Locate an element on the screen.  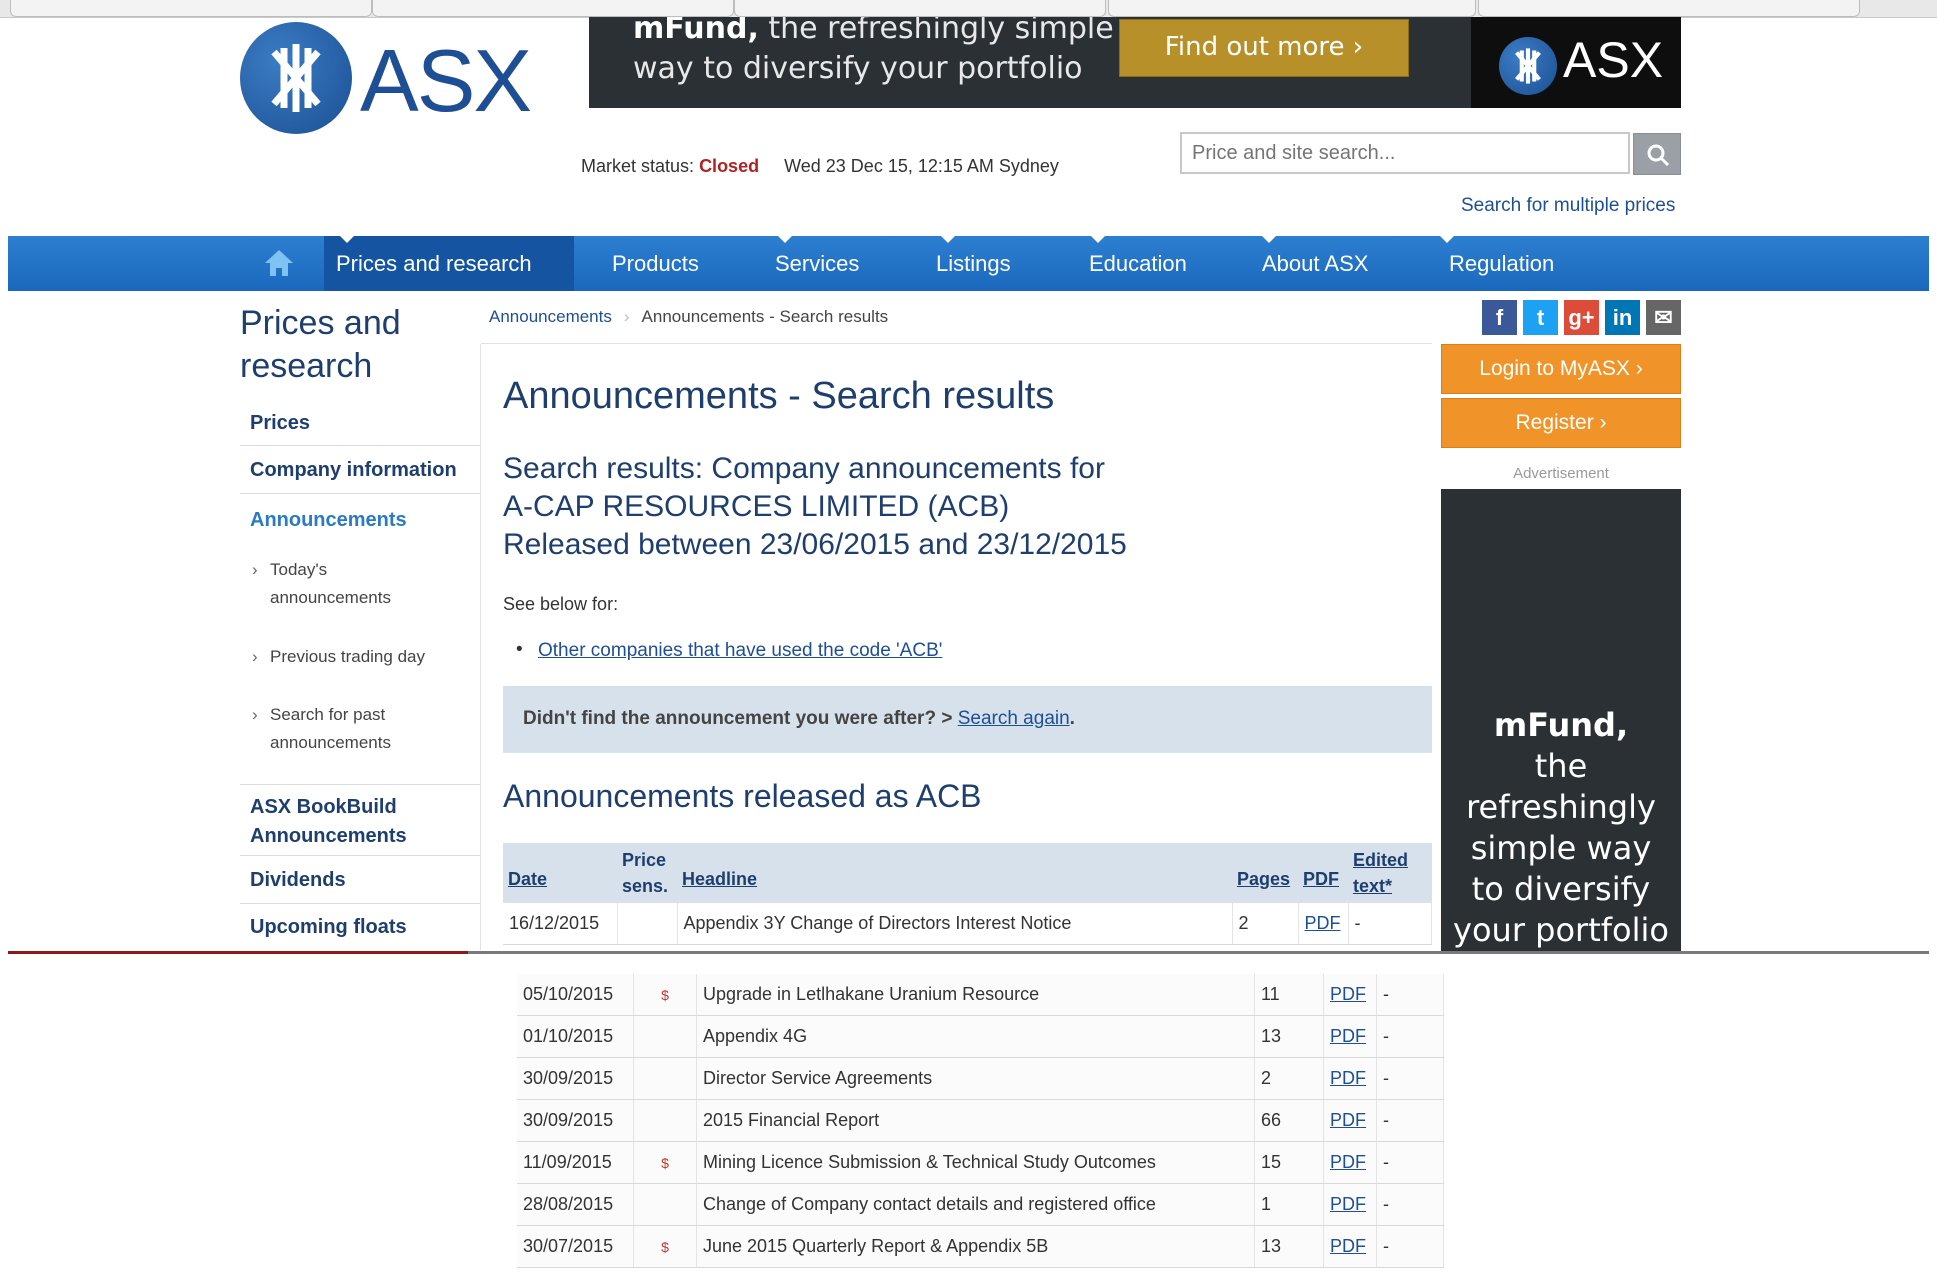
row-pages: 1 is located at coordinates (1289, 1204).